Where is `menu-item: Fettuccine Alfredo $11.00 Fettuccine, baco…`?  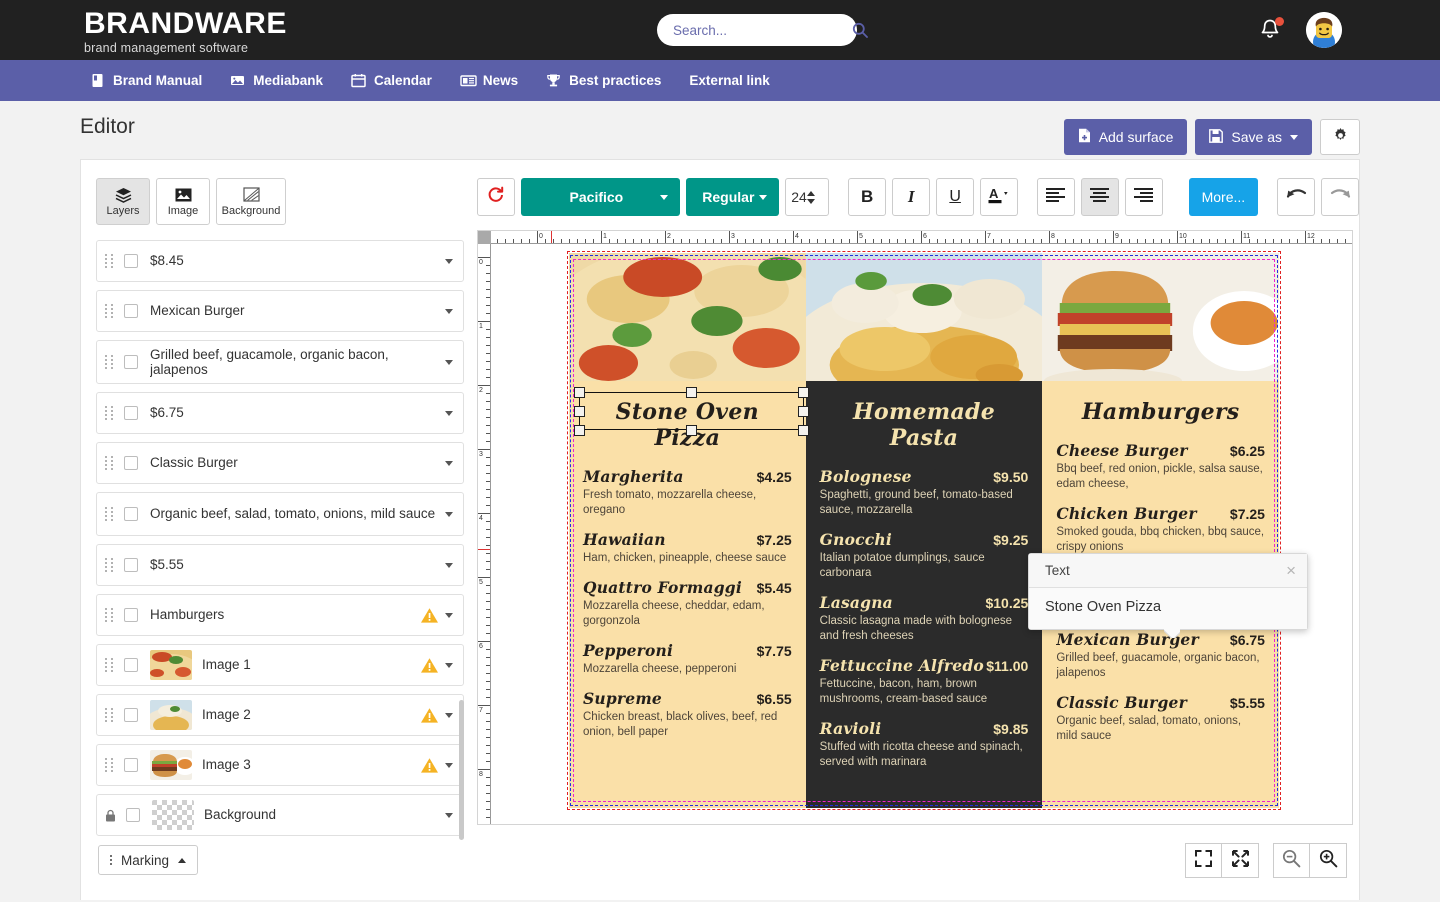
menu-item: Fettuccine Alfredo $11.00 Fettuccine, baco… is located at coordinates (924, 681).